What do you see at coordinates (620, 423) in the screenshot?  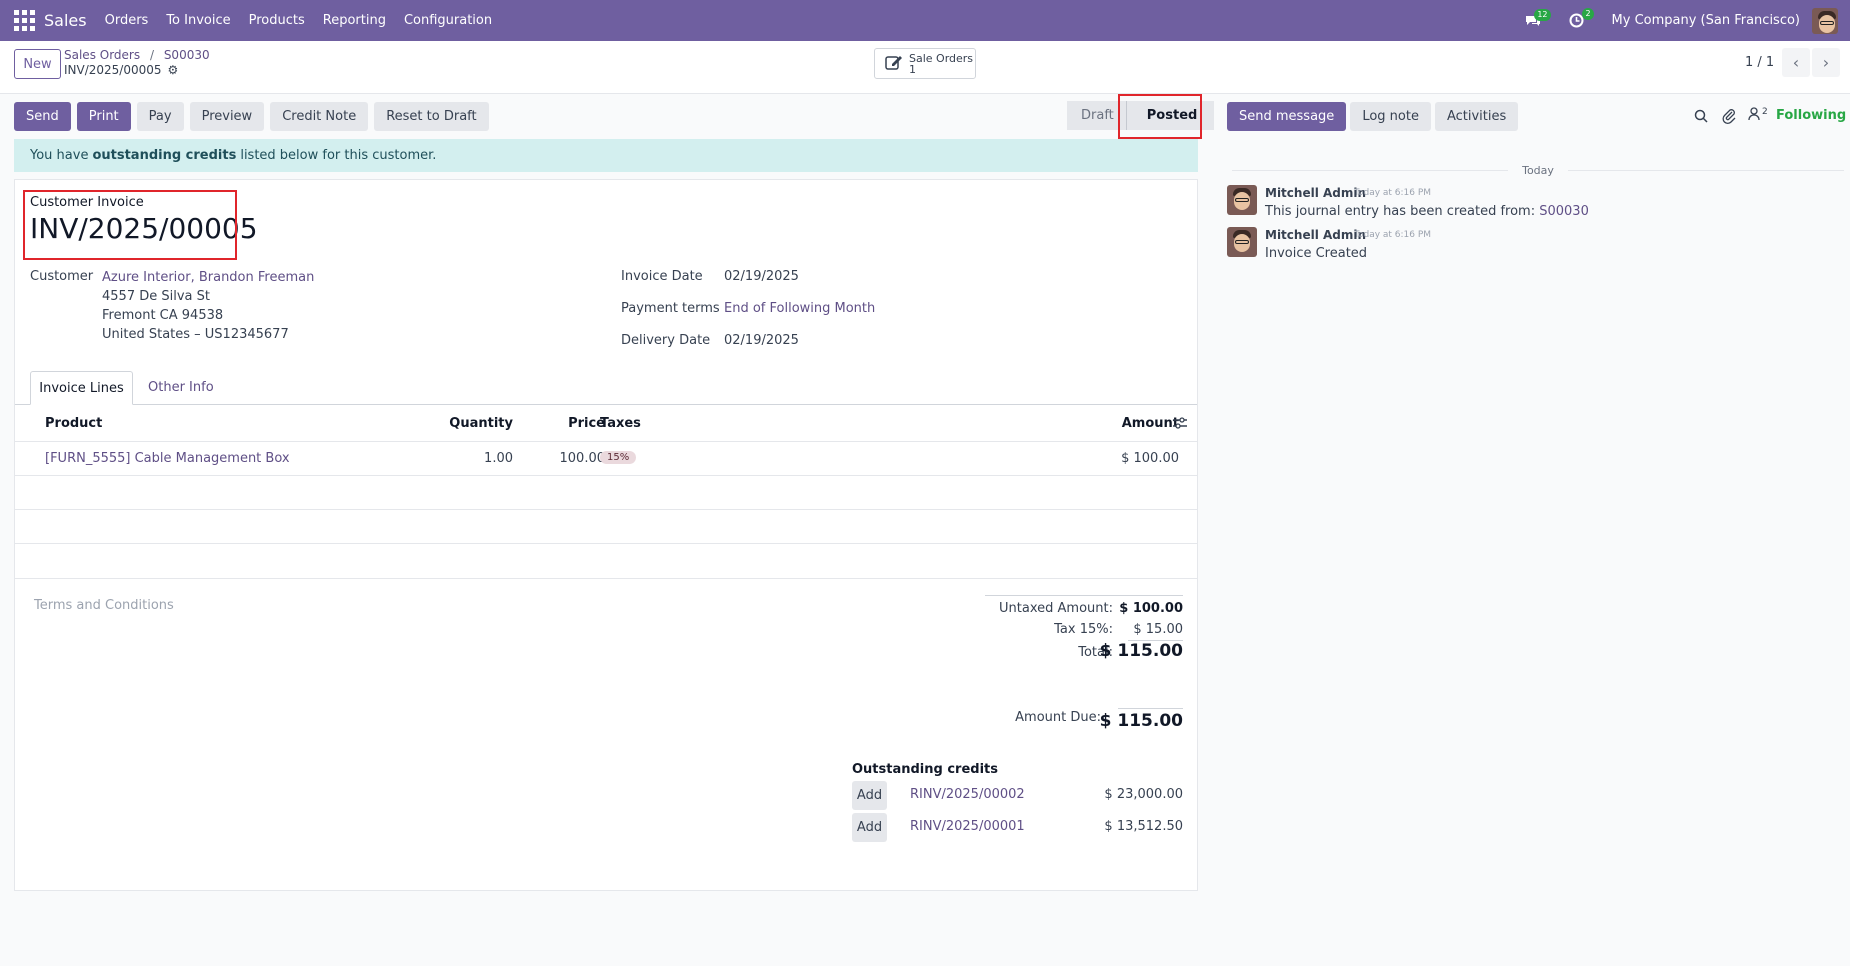 I see `col-taxes: Taxes` at bounding box center [620, 423].